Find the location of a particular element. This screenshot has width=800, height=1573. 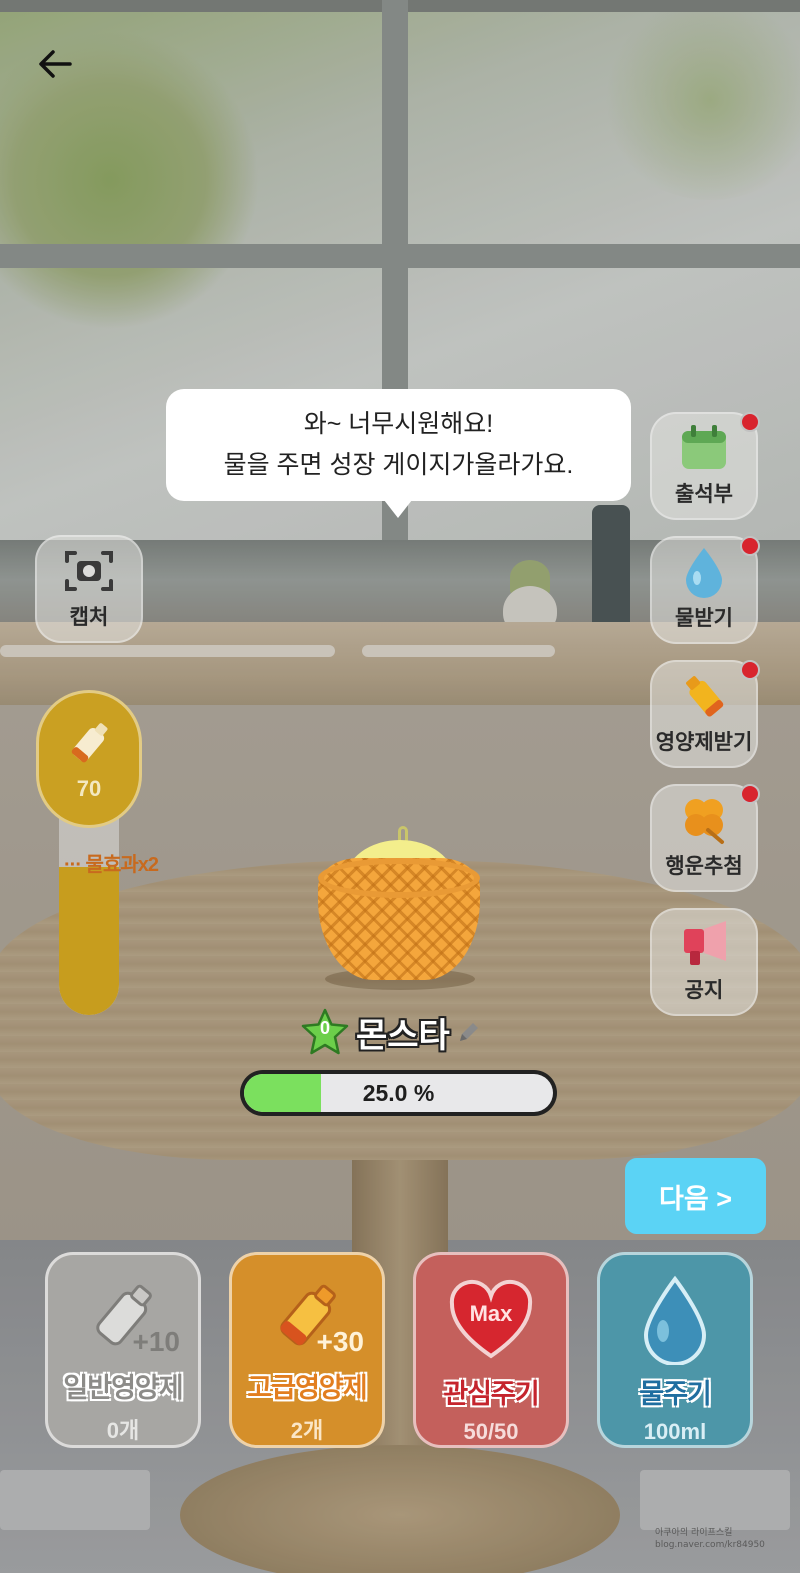

get-nutrient-label: 영양제받기 is located at coordinates (704, 742).